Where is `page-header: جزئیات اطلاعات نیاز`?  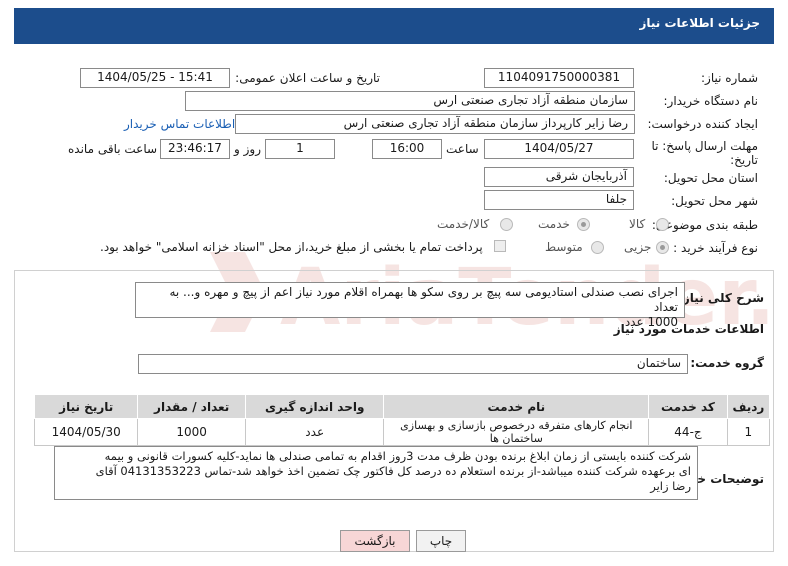
page-header: جزئیات اطلاعات نیاز is located at coordinates (394, 26).